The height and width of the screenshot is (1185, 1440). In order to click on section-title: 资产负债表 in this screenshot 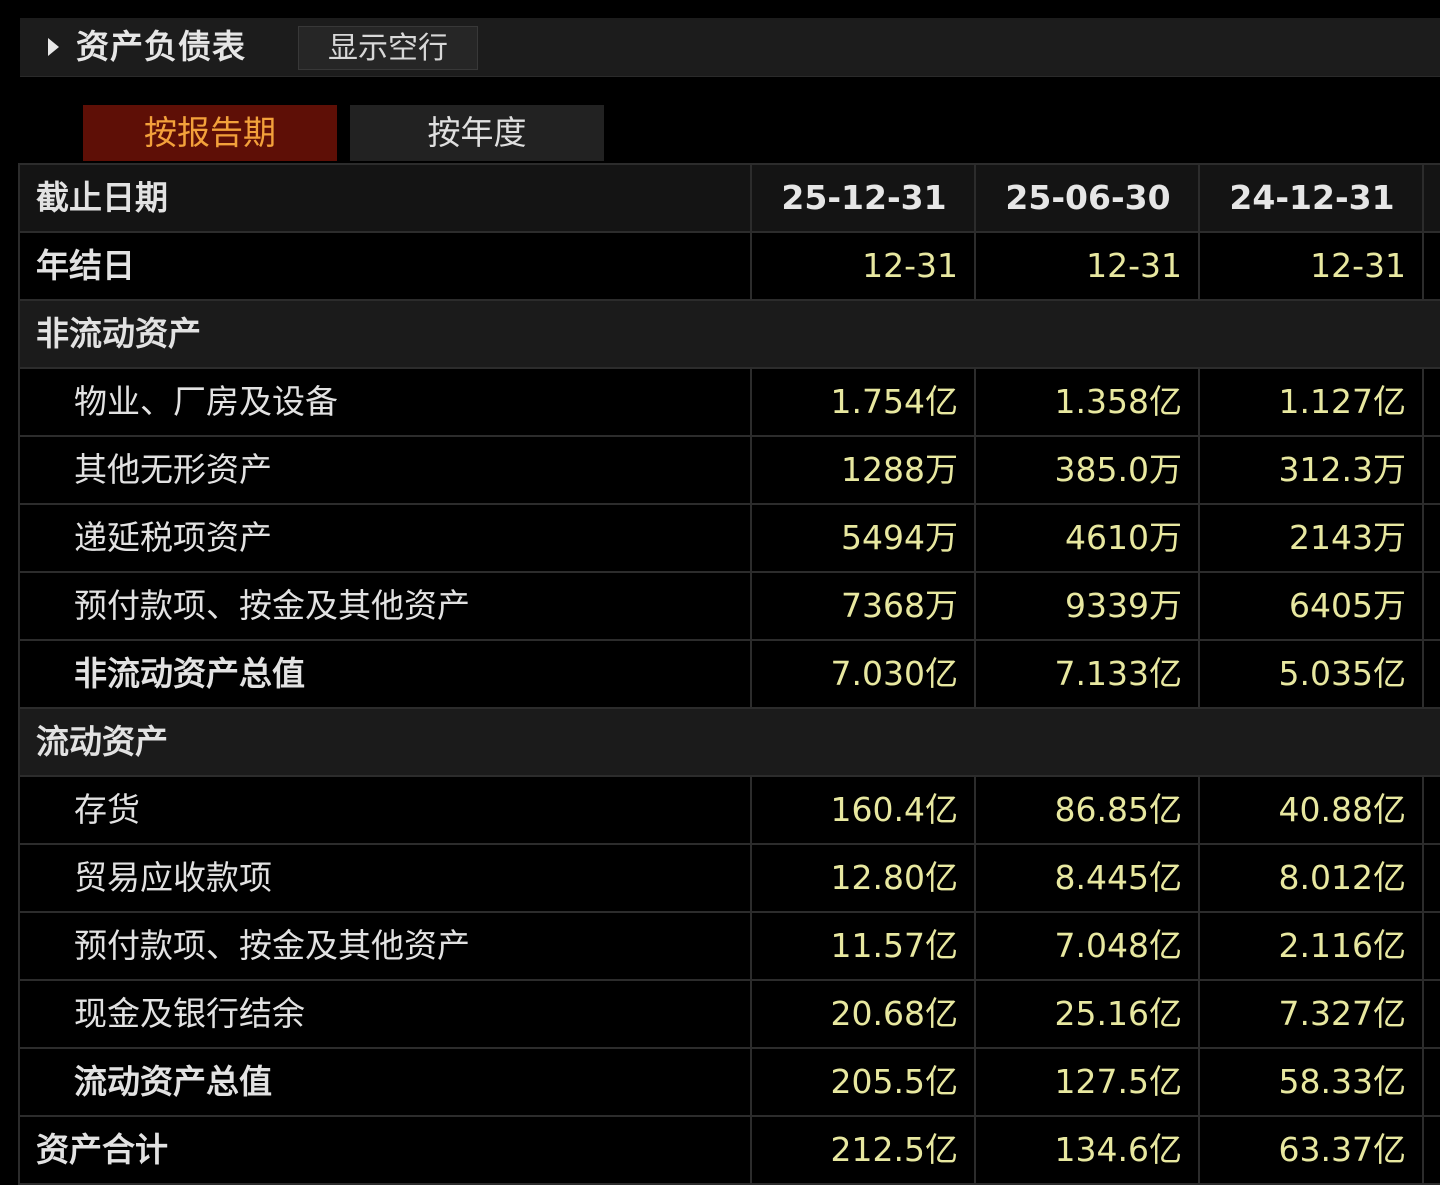, I will do `click(161, 47)`.